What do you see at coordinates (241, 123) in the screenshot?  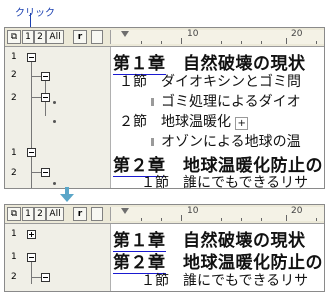 I see `collapsed-content-icon: +` at bounding box center [241, 123].